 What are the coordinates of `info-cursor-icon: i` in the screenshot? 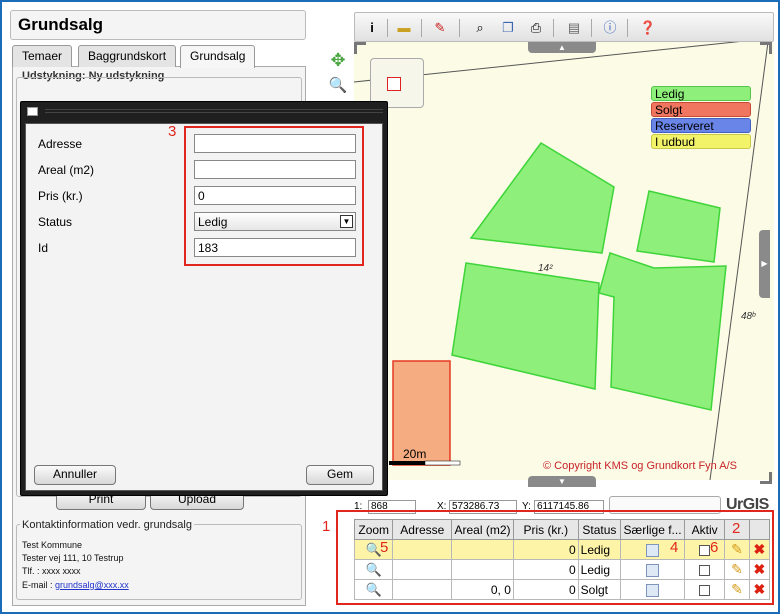 It's located at (372, 28).